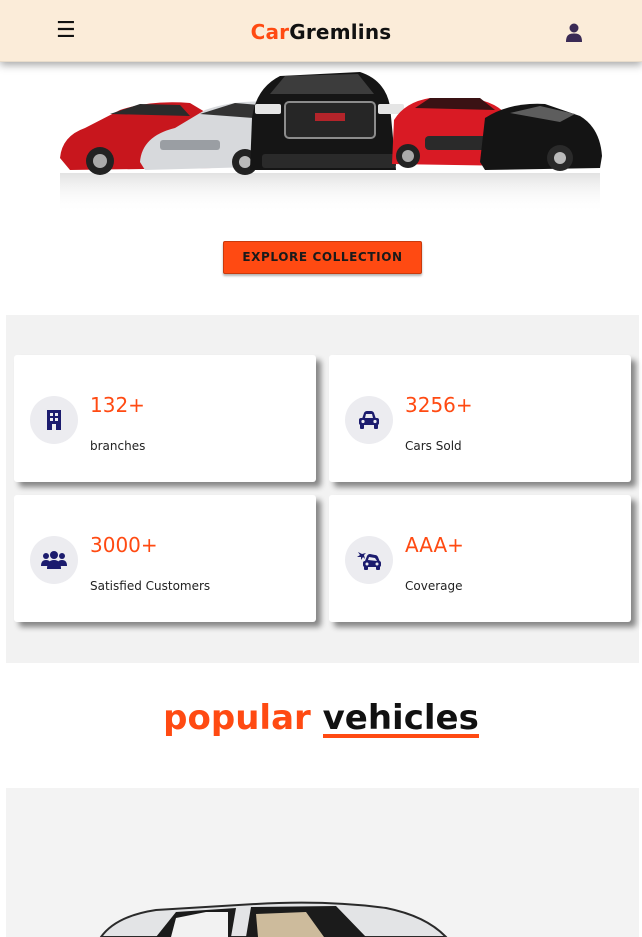  What do you see at coordinates (117, 405) in the screenshot?
I see `stat-value: 132+` at bounding box center [117, 405].